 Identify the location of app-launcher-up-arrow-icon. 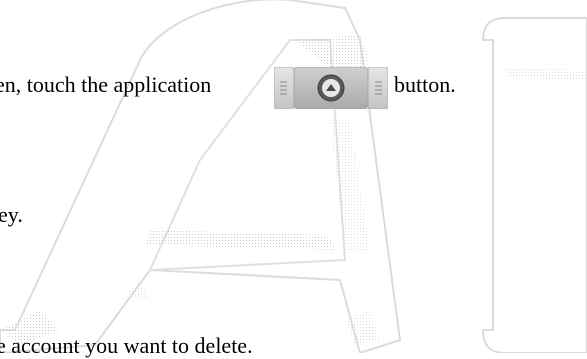
(331, 88).